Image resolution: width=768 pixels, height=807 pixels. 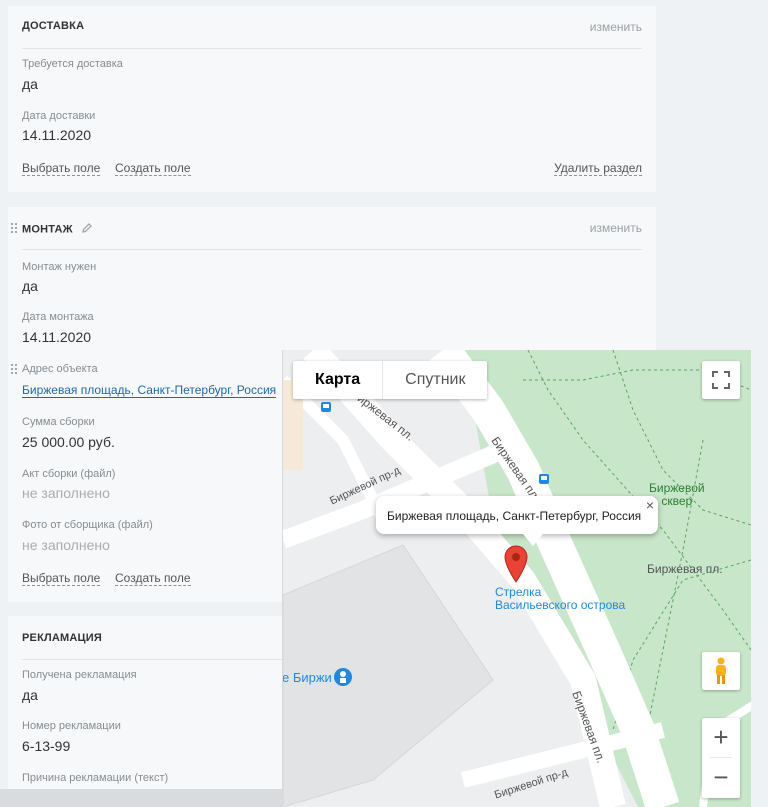 What do you see at coordinates (533, 540) in the screenshot?
I see `info-window-tail` at bounding box center [533, 540].